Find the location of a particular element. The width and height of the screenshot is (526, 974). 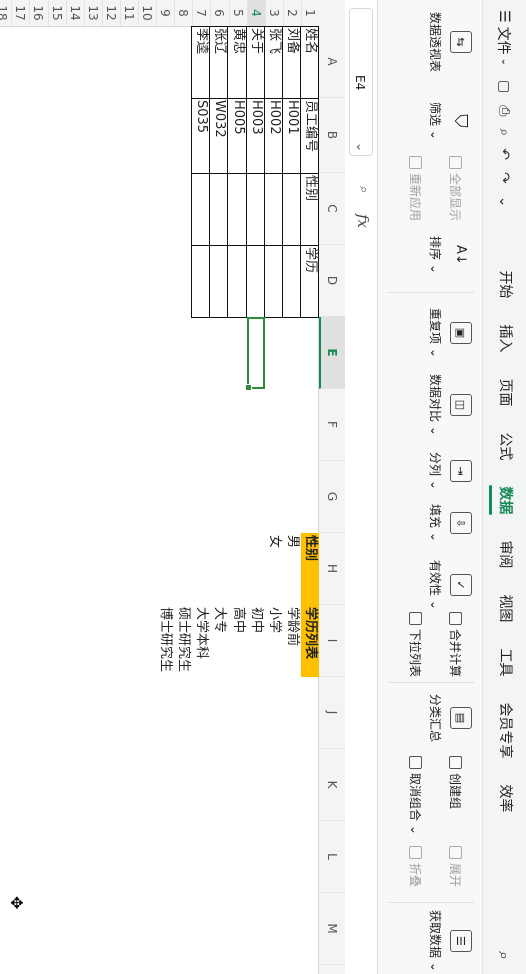

dropdown-list-button: 下拉列表 is located at coordinates (415, 644).